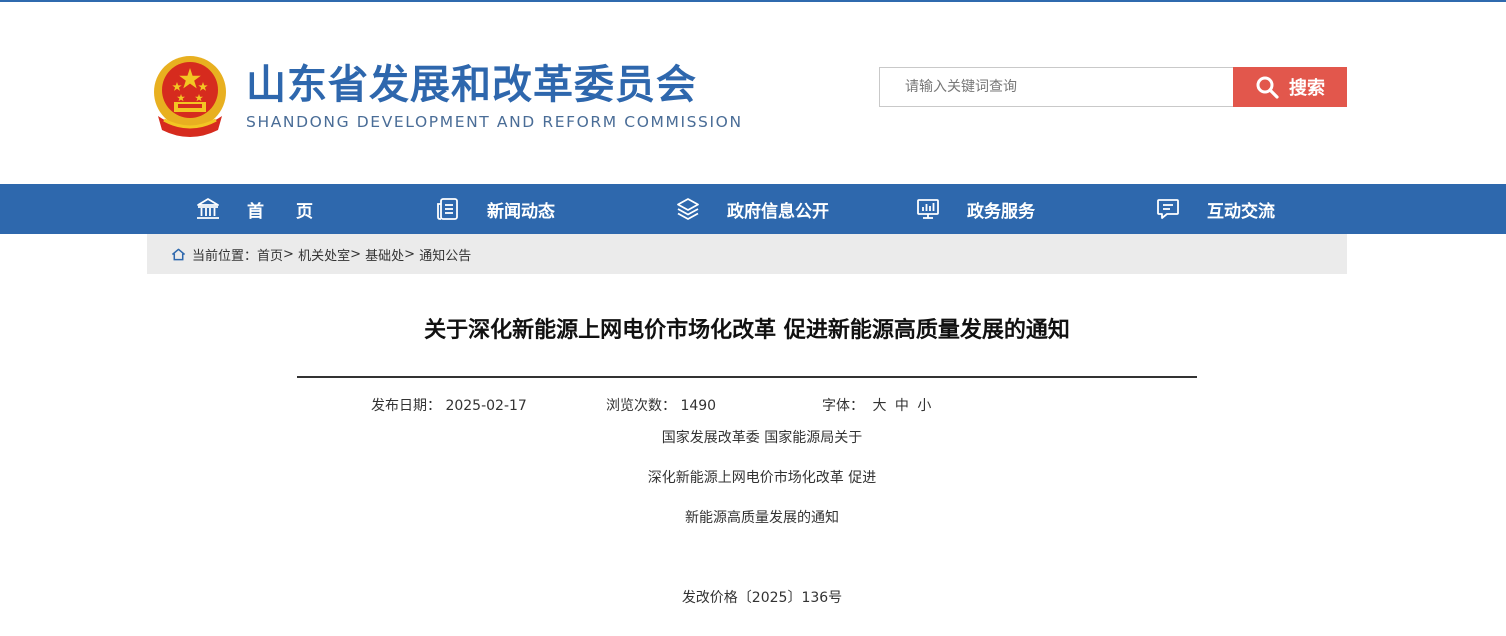 This screenshot has height=636, width=1506. What do you see at coordinates (747, 377) in the screenshot?
I see `title-divider` at bounding box center [747, 377].